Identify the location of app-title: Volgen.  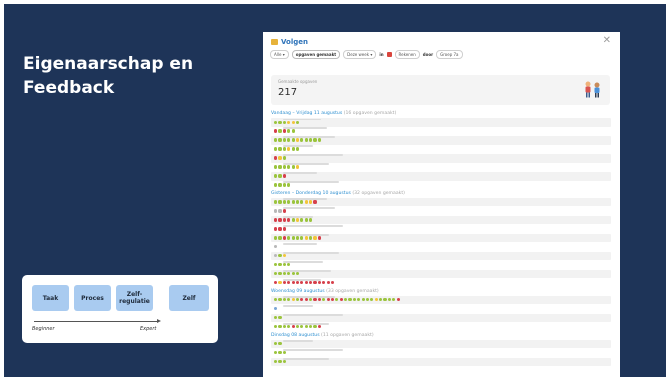
(294, 42).